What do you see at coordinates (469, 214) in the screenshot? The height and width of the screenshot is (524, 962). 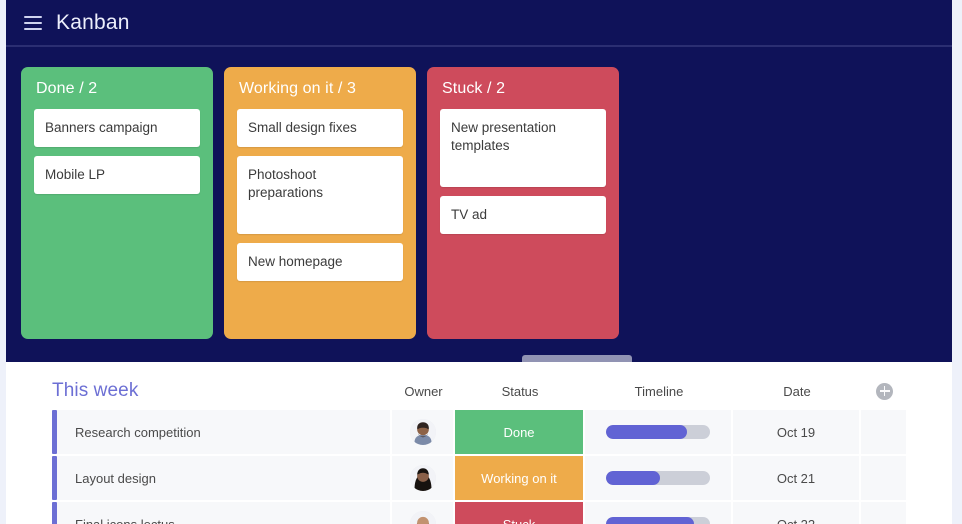 I see `card-title: TV ad` at bounding box center [469, 214].